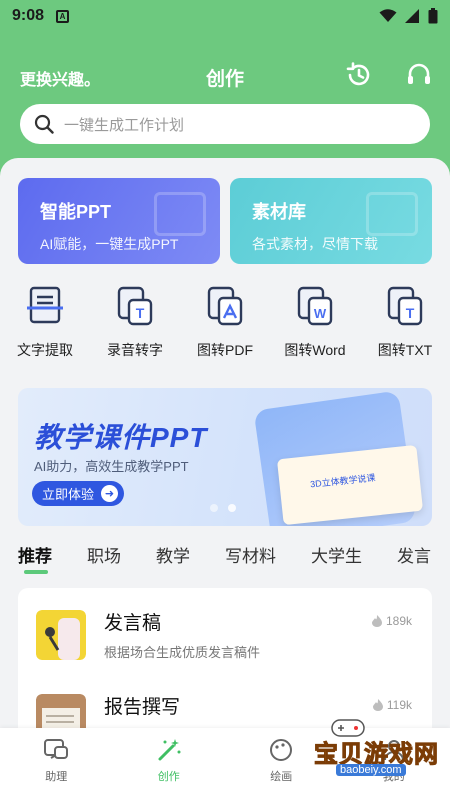 Image resolution: width=450 pixels, height=800 pixels. What do you see at coordinates (56, 764) in the screenshot?
I see `nav-assistant: 助理` at bounding box center [56, 764].